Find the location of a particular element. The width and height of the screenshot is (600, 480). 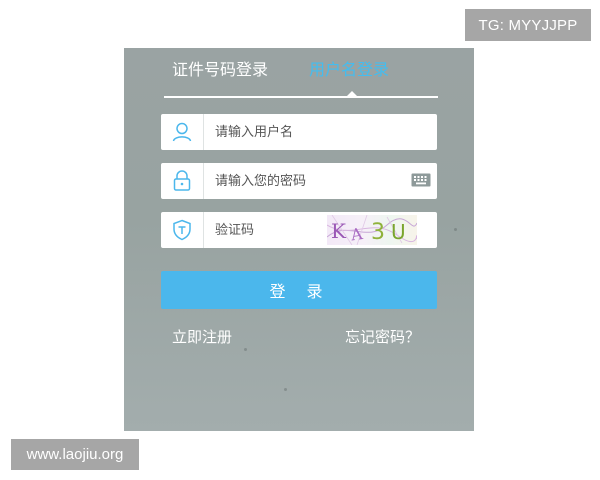

login-button: 登 录 is located at coordinates (299, 290).